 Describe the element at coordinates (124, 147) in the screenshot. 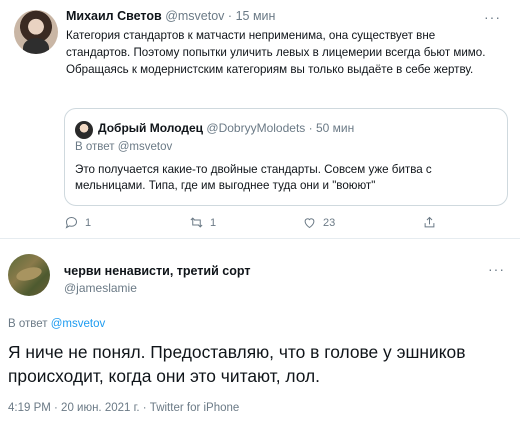

I see `quoted-reply-to: В ответ @msvetov` at that location.